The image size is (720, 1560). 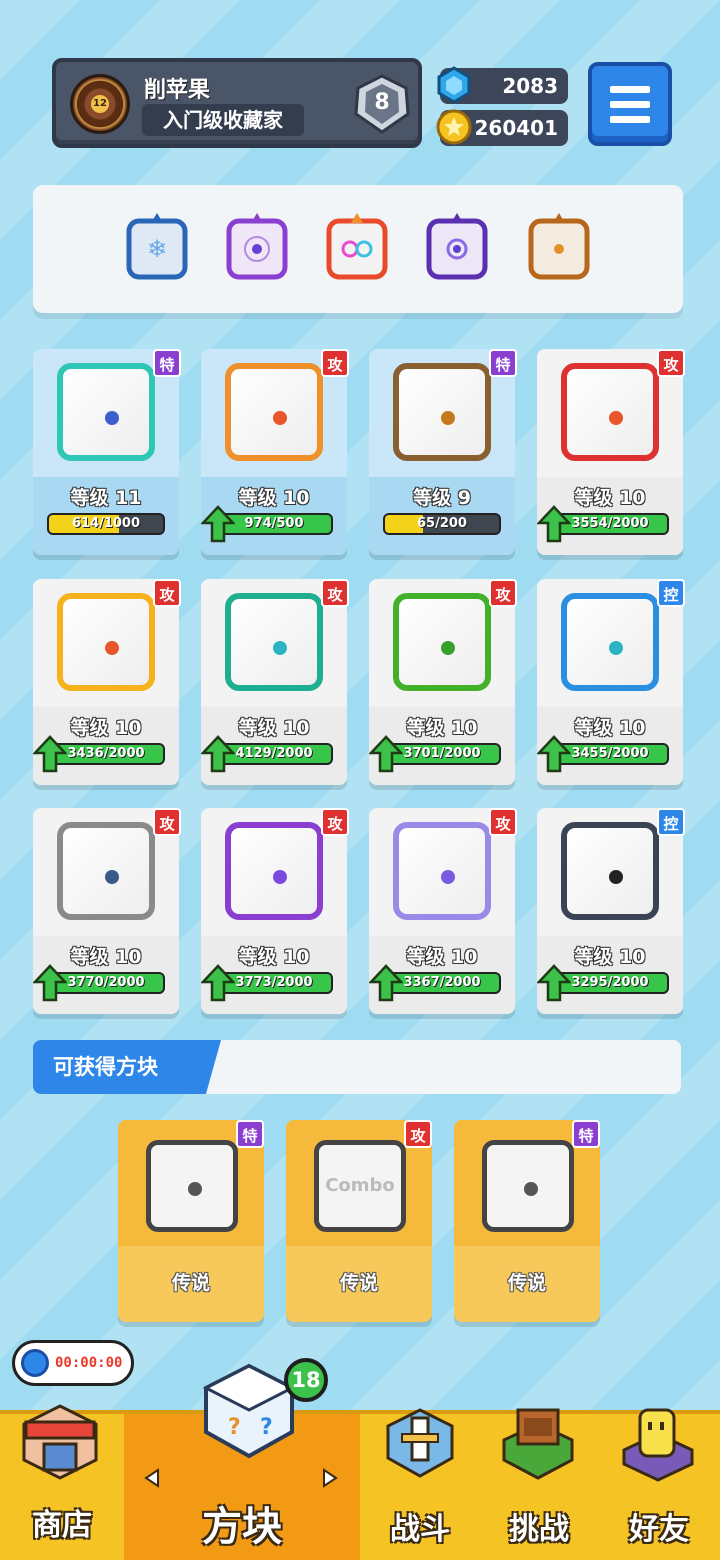 I want to click on coin-counter: 260401, so click(x=502, y=127).